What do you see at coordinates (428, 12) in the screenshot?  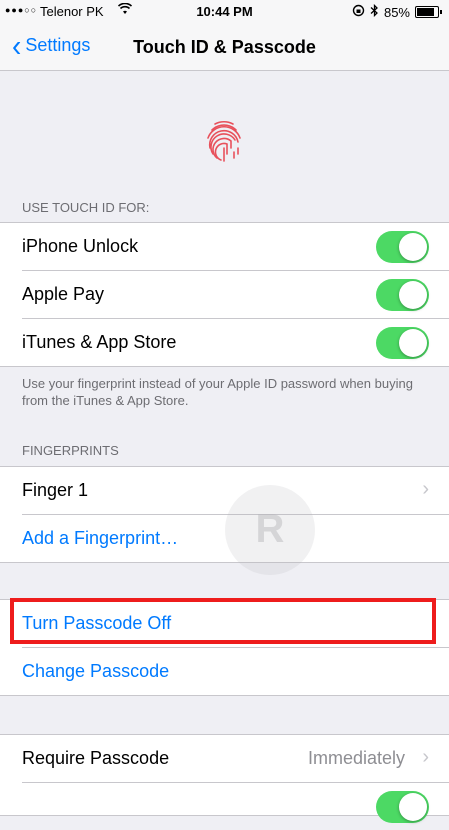 I see `battery-icon` at bounding box center [428, 12].